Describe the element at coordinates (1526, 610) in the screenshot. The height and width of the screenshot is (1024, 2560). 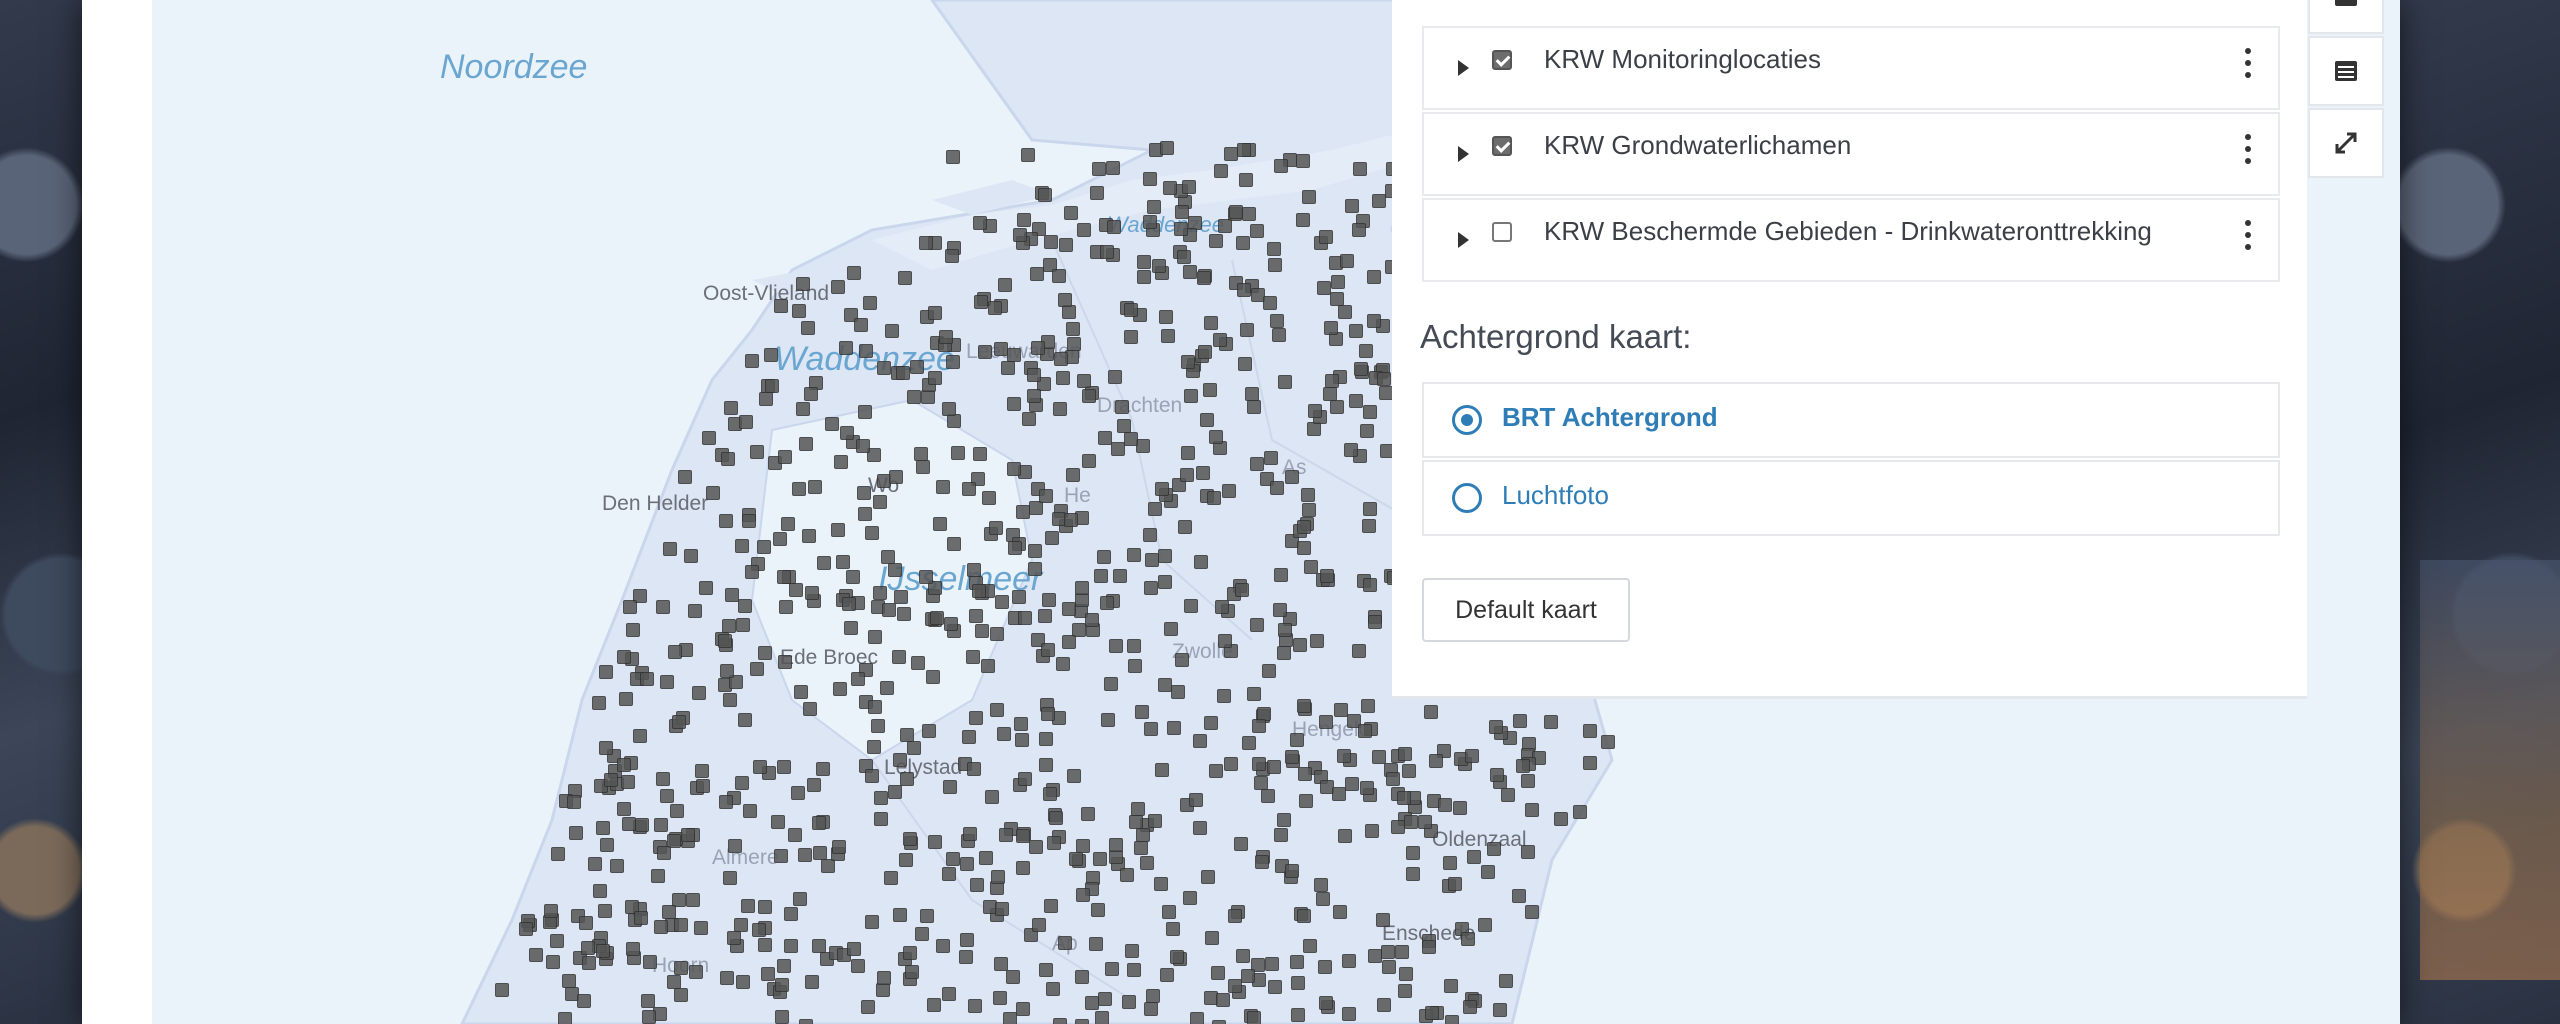
I see `default-map-button: Default kaart` at that location.